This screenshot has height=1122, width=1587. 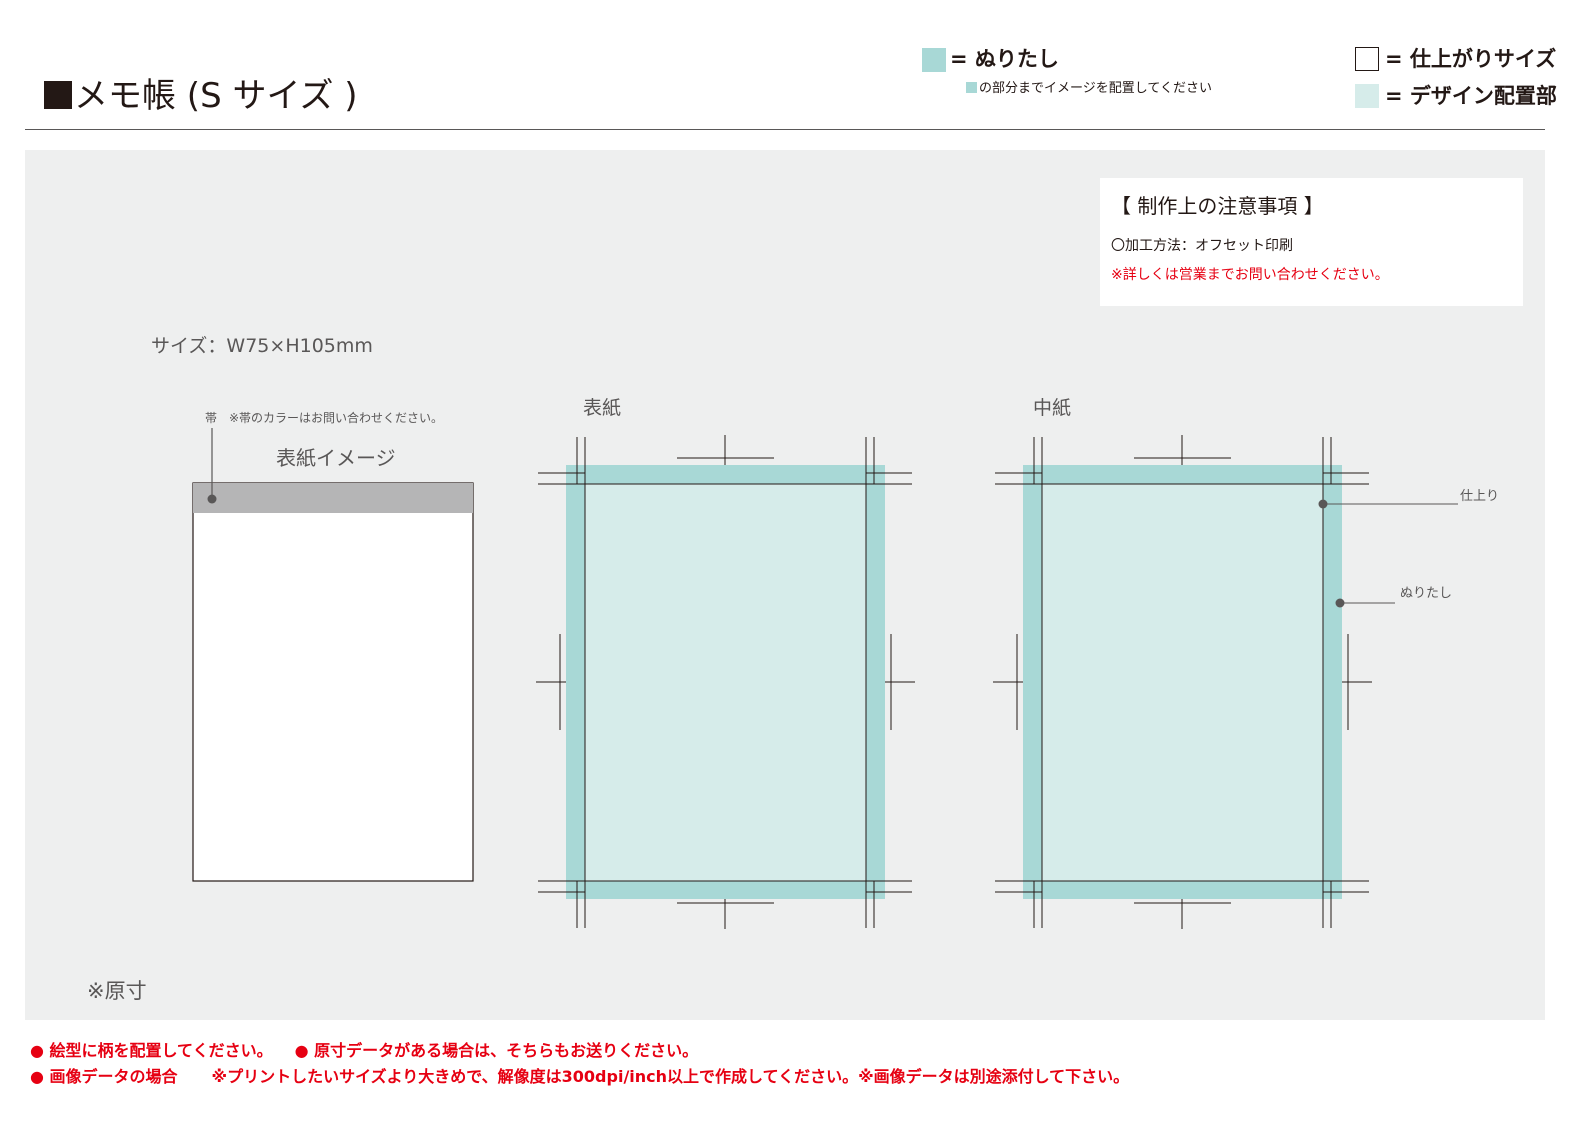 What do you see at coordinates (151, 1050) in the screenshot?
I see `footer-note-placement: ● 絵型に柄を配置してください。` at bounding box center [151, 1050].